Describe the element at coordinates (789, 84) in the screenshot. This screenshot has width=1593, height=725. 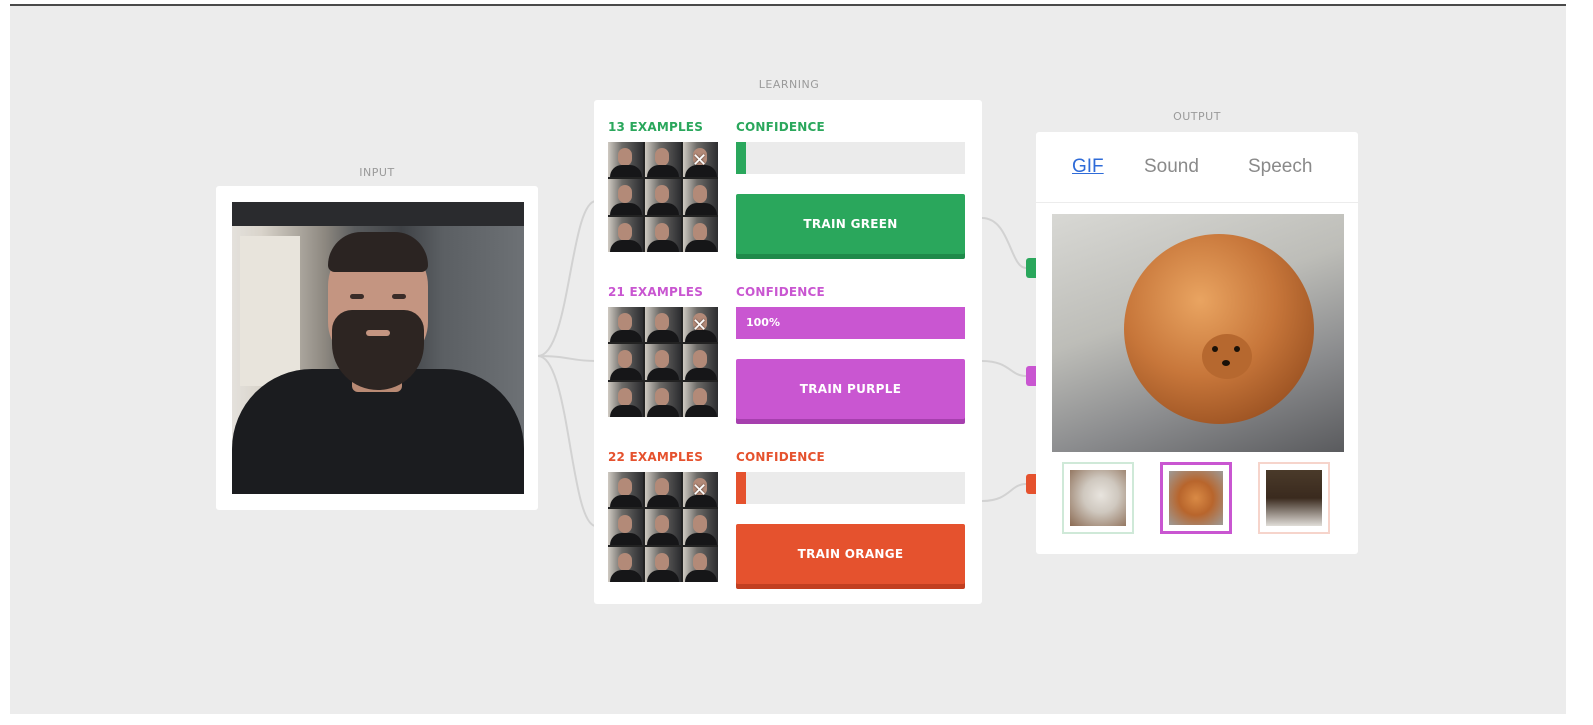
I see `learning-label: LEARNING` at that location.